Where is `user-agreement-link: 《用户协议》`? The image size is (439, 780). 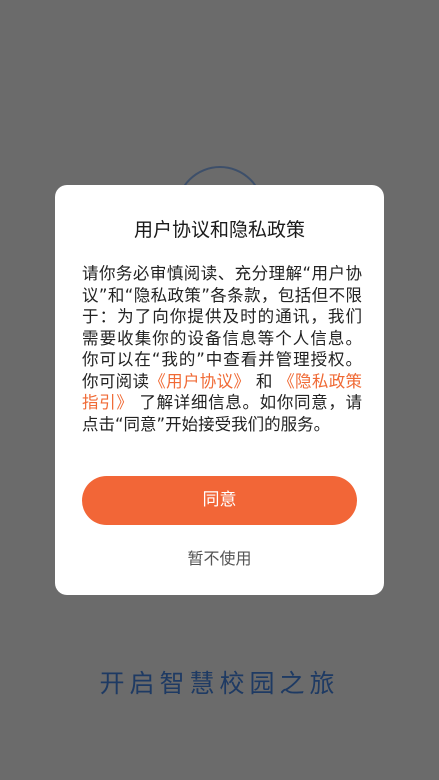 user-agreement-link: 《用户协议》 is located at coordinates (199, 381).